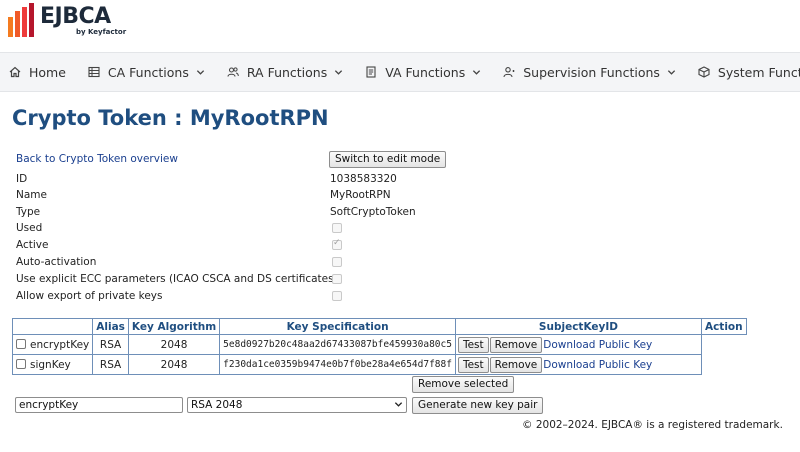 The height and width of the screenshot is (452, 800). What do you see at coordinates (75, 16) in the screenshot?
I see `brand-name: EJBCA` at bounding box center [75, 16].